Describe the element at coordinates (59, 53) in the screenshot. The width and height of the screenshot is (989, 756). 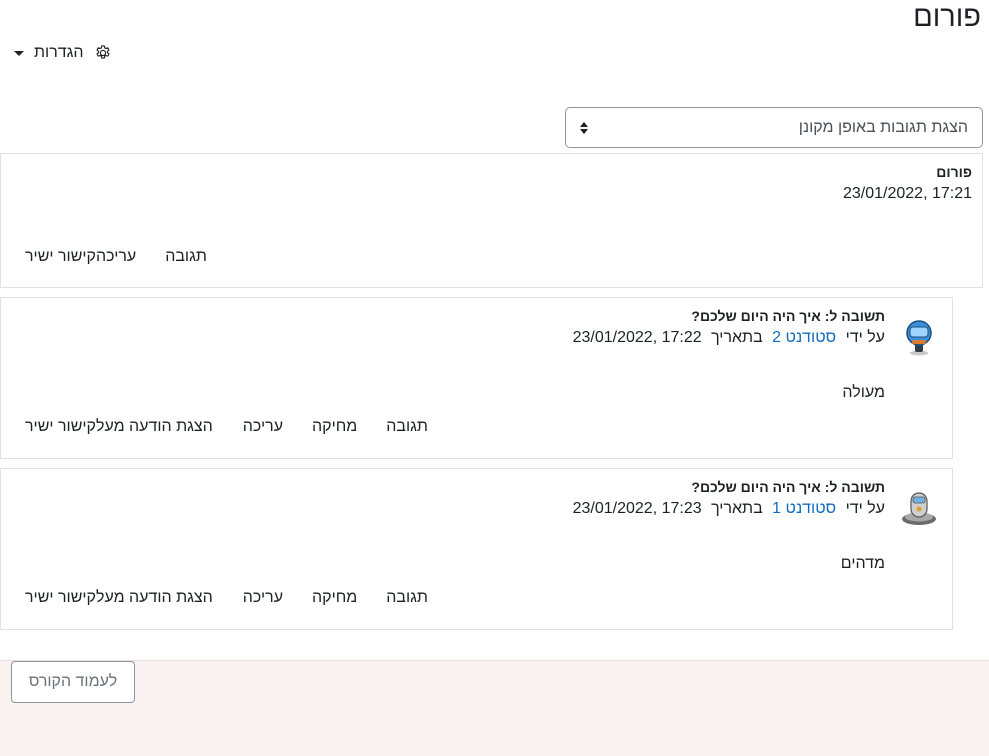
I see `settings-label: הגדרות` at that location.